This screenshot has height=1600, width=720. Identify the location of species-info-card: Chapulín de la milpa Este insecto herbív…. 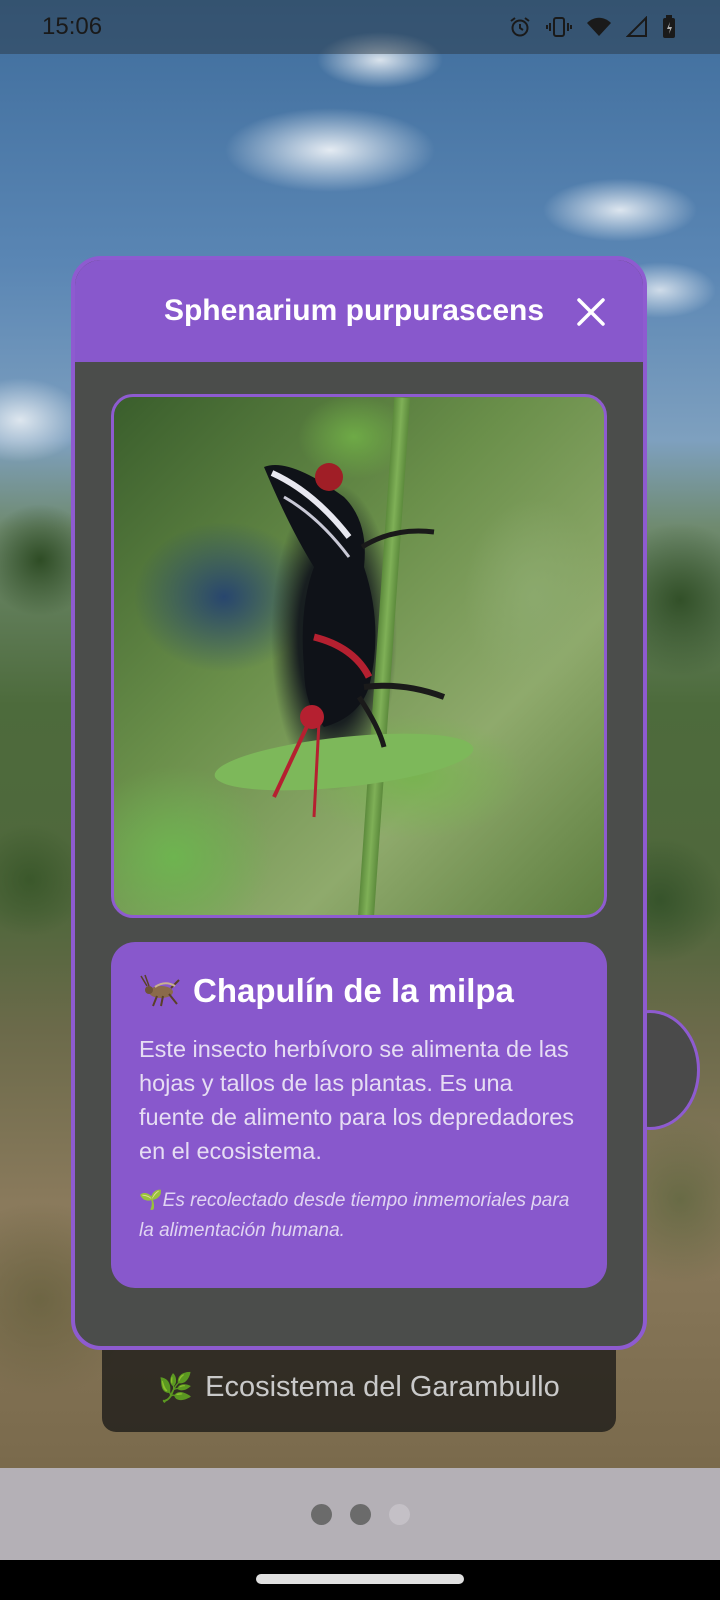
(359, 1115).